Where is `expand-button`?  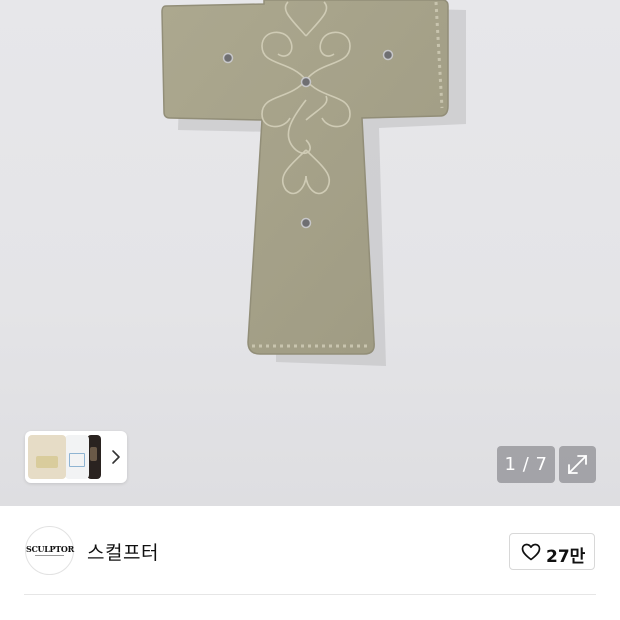 expand-button is located at coordinates (577, 464).